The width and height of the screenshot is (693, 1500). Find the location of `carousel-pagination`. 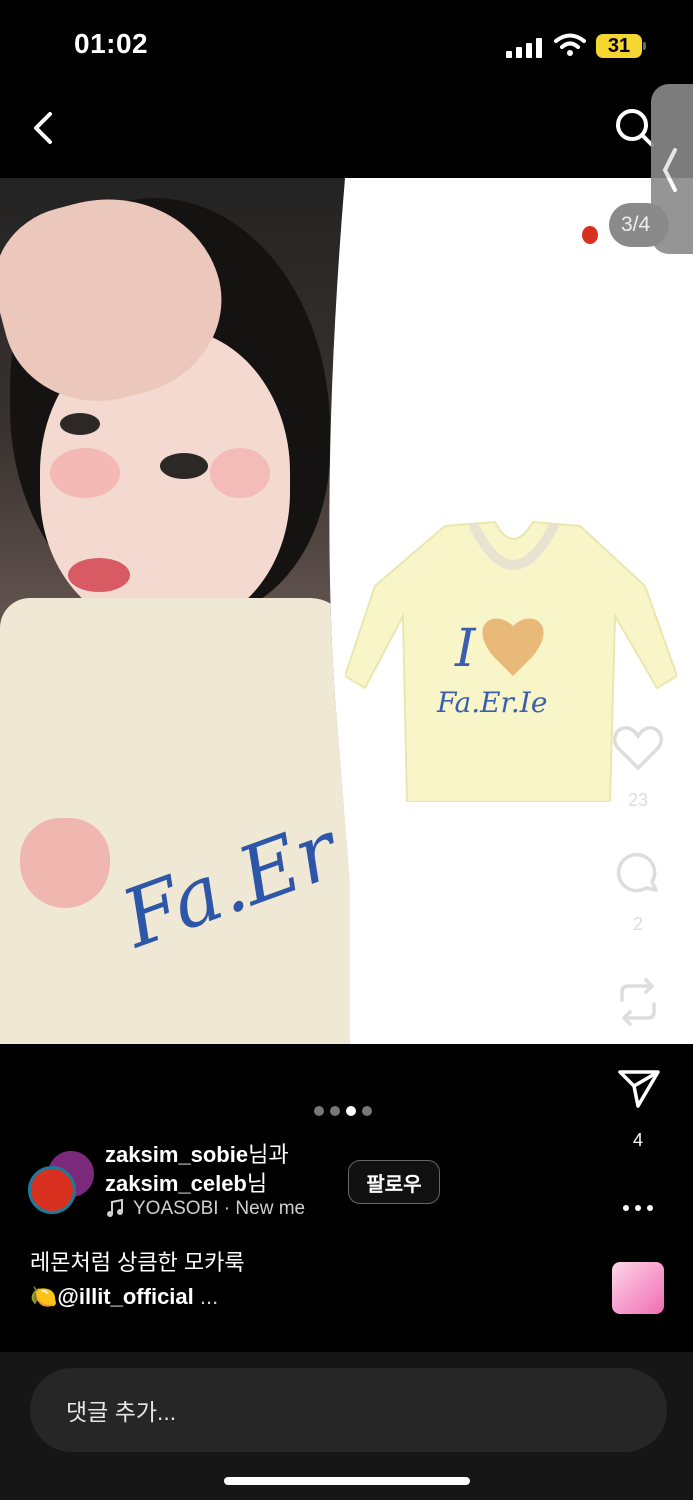

carousel-pagination is located at coordinates (343, 1111).